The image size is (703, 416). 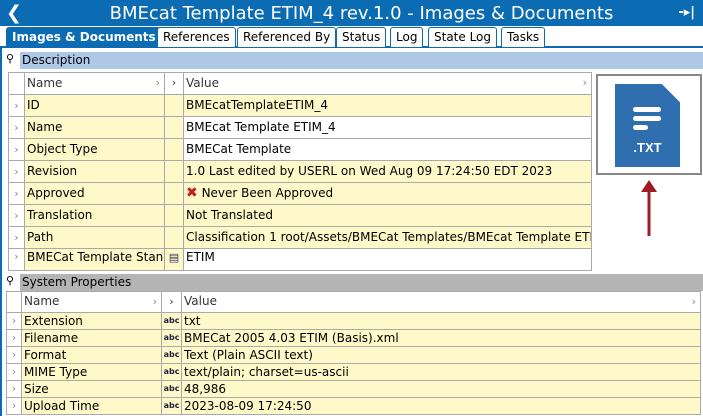 I want to click on cell-value: BMEcat Template ETIM_4, so click(x=261, y=127).